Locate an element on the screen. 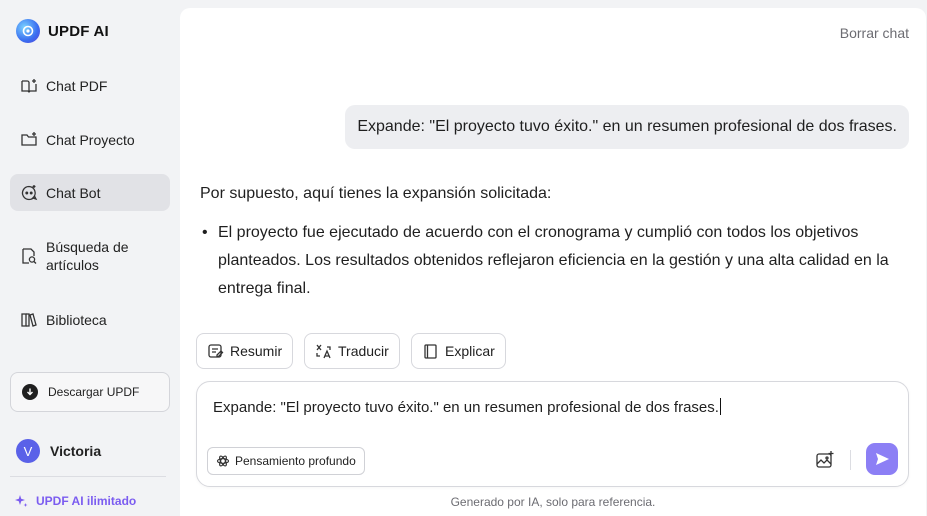  sidebar-item-chat-bot: Chat Bot is located at coordinates (90, 192).